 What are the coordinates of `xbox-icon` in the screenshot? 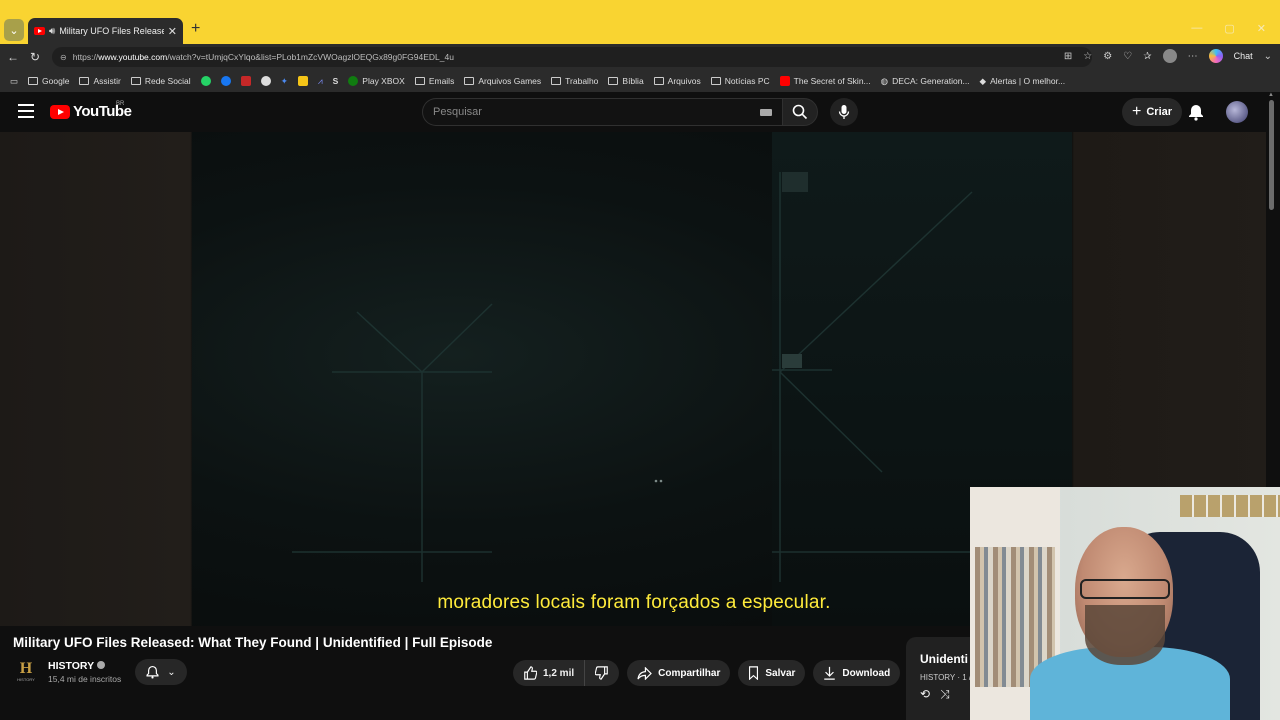 It's located at (353, 81).